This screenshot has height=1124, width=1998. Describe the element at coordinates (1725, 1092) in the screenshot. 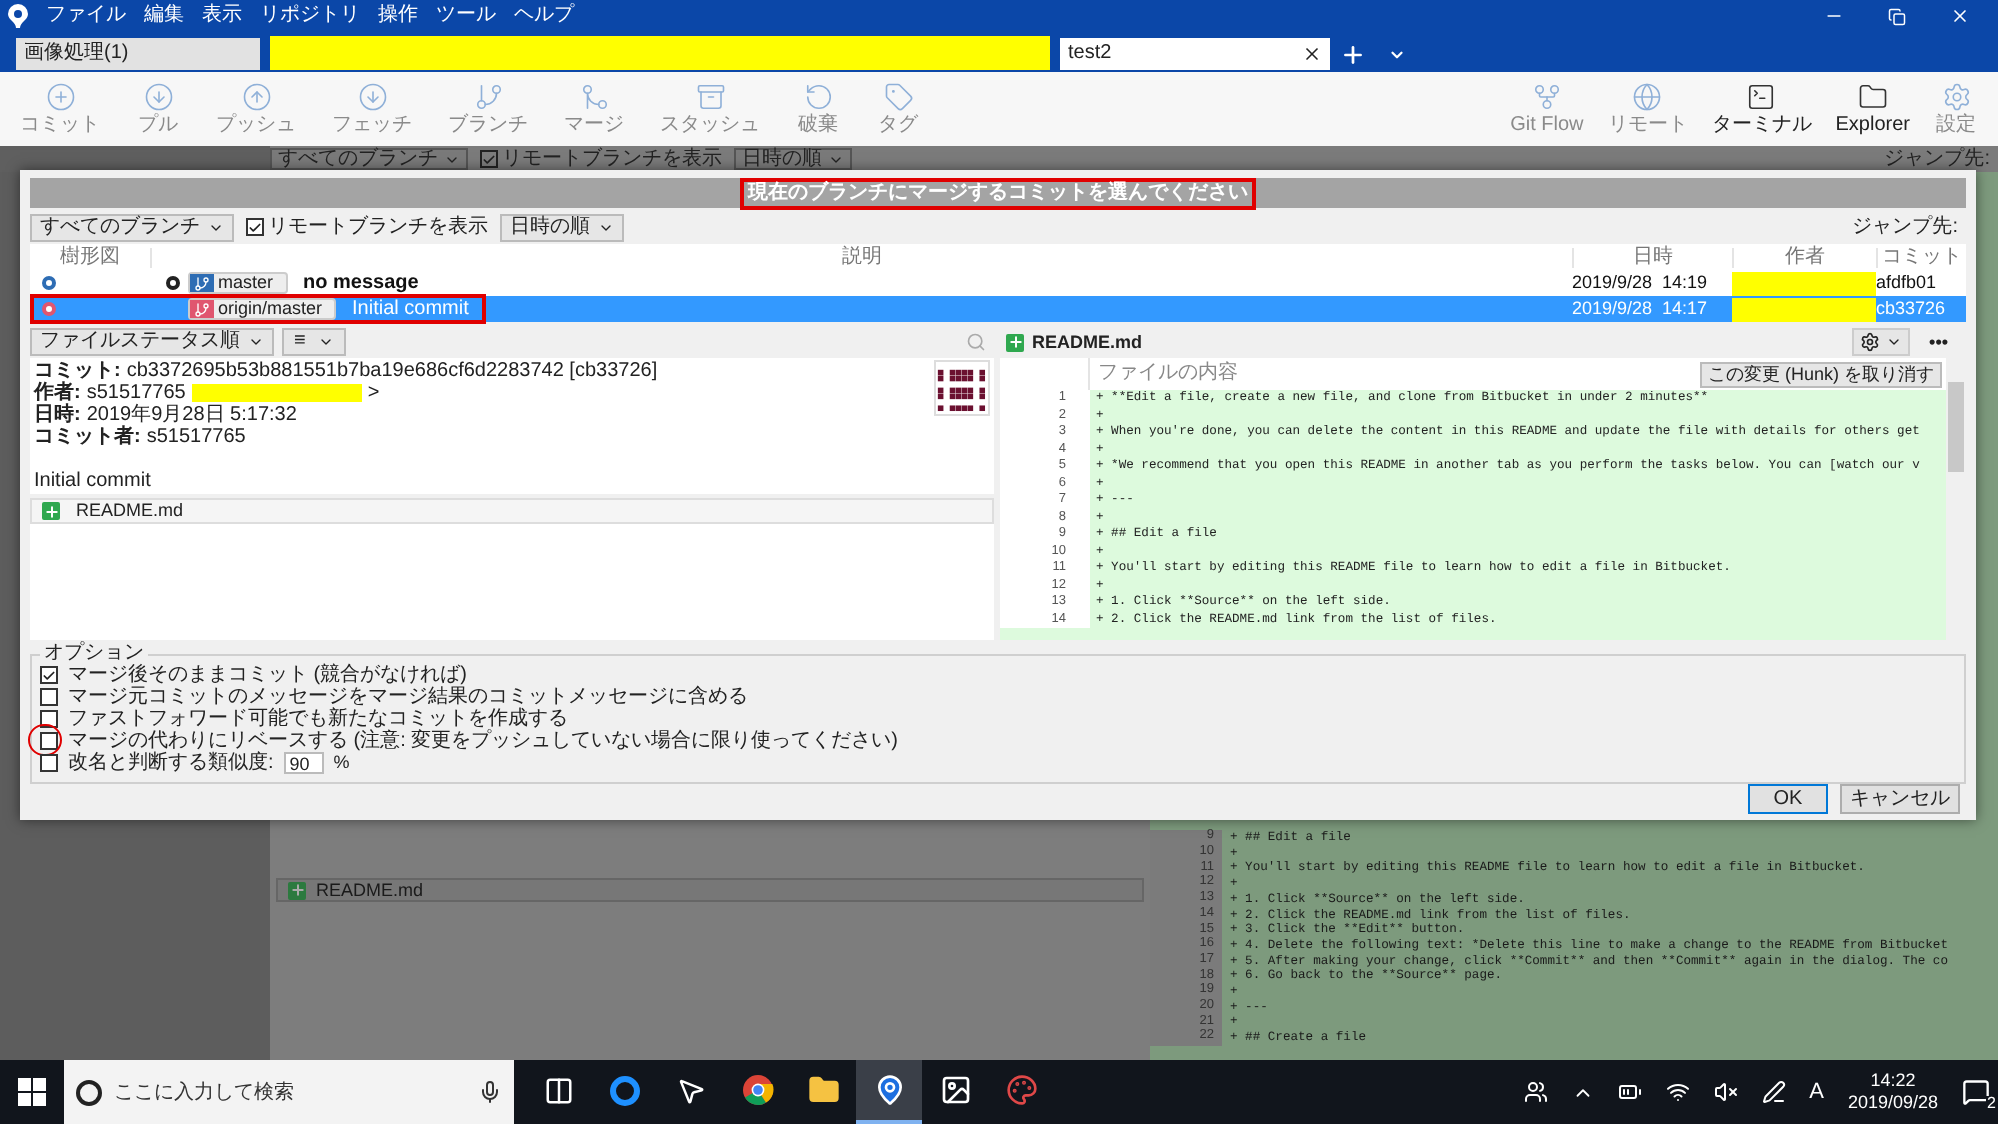

I see `mute-icon` at that location.